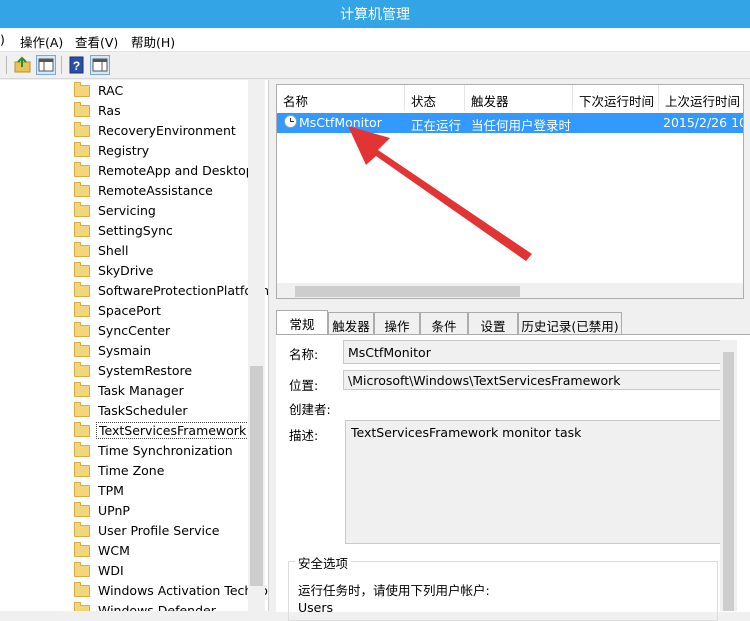 The width and height of the screenshot is (750, 621). Describe the element at coordinates (570, 323) in the screenshot. I see `tab-history: 历史记录(已禁用)` at that location.